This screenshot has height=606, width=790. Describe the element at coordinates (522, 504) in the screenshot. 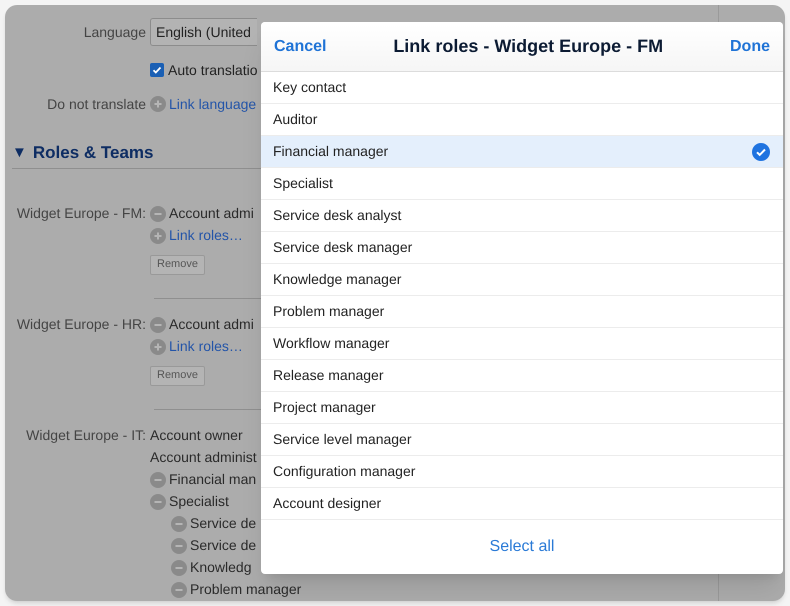

I see `role-option: Account designer` at that location.